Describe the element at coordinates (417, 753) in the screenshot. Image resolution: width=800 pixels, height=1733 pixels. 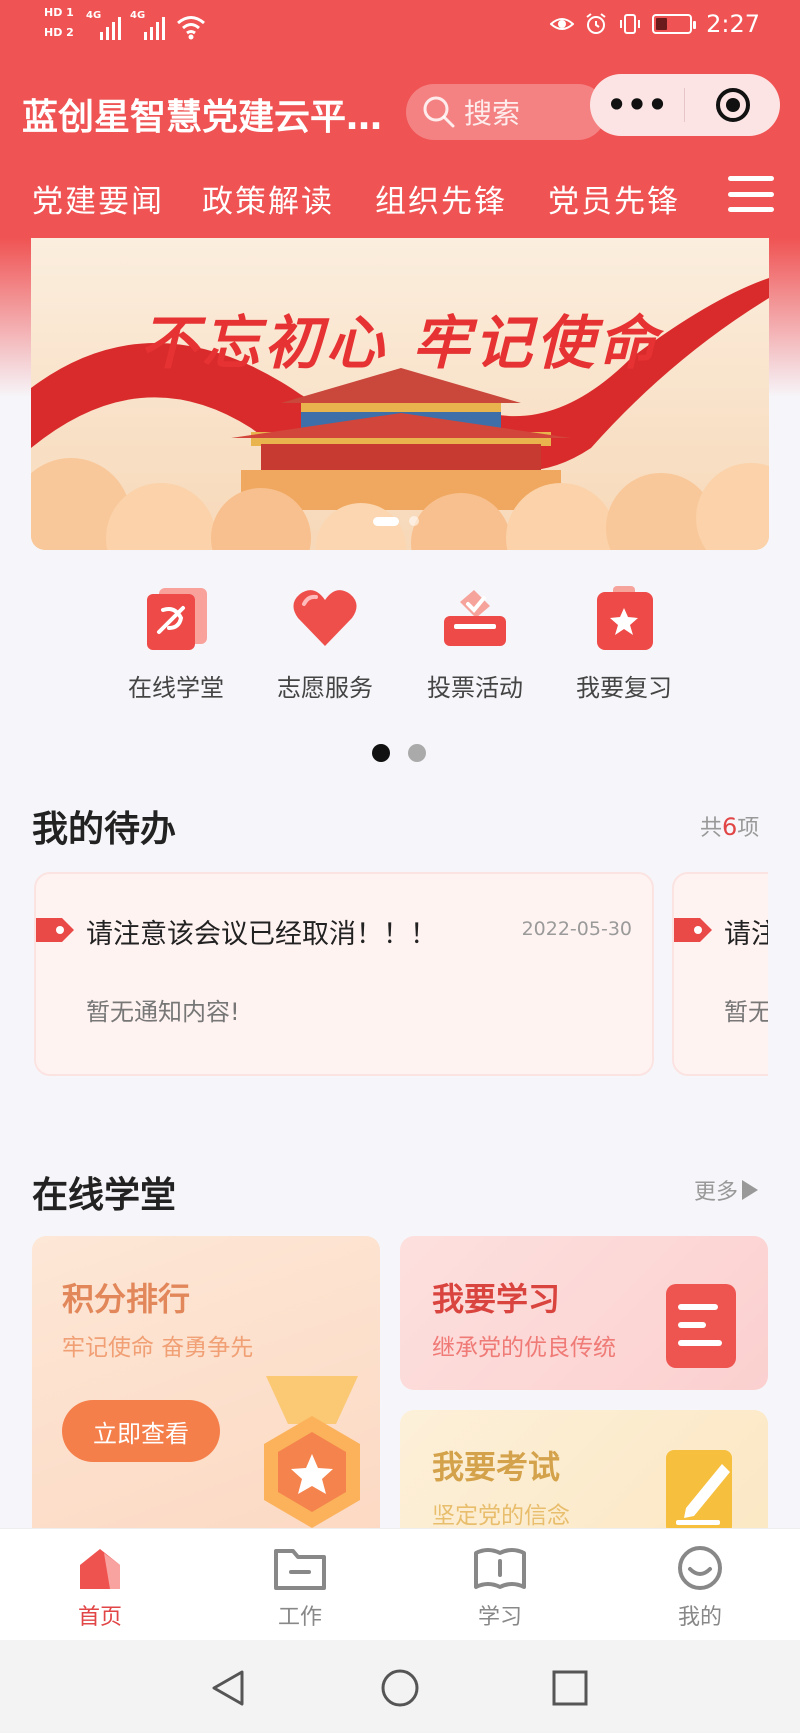
I see `pager-dot` at that location.